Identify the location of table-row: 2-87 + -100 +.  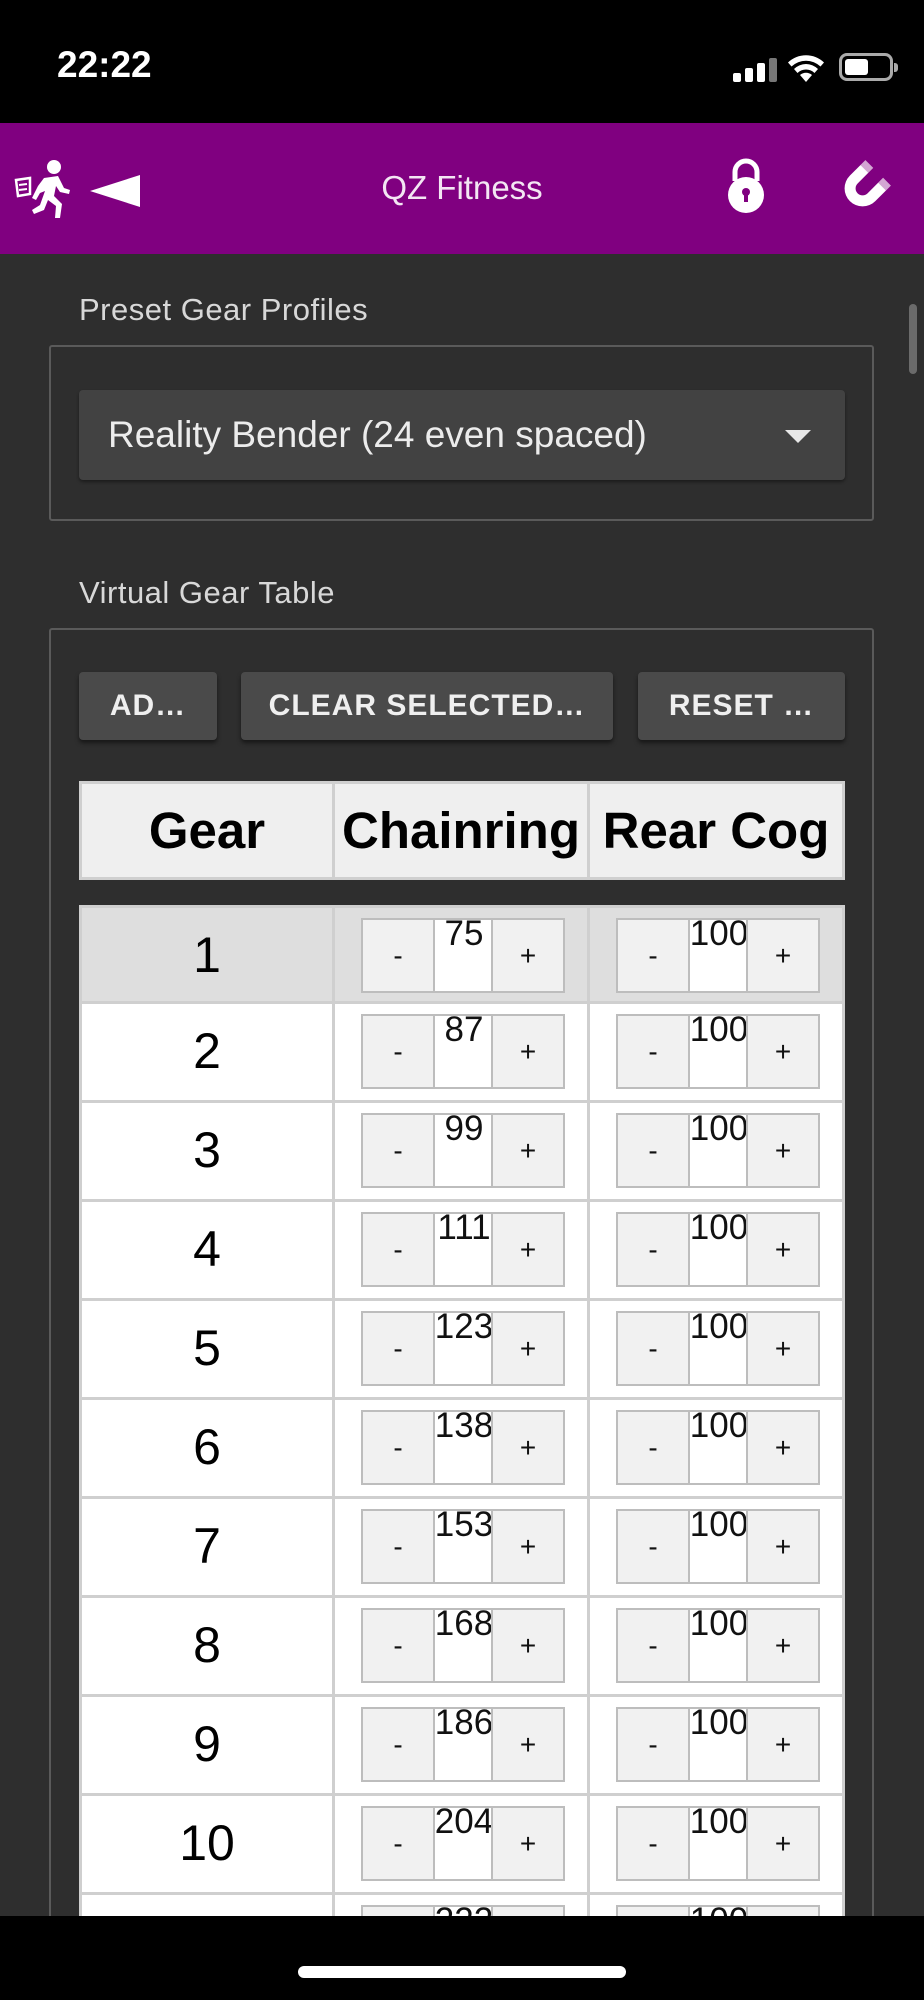
(462, 1053).